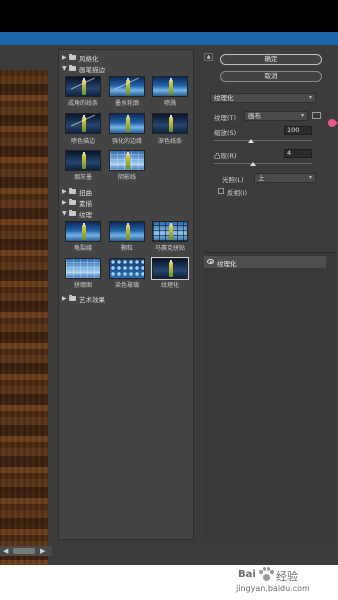 The image size is (338, 600). I want to click on thumb-label: 马赛克拼贴, so click(169, 248).